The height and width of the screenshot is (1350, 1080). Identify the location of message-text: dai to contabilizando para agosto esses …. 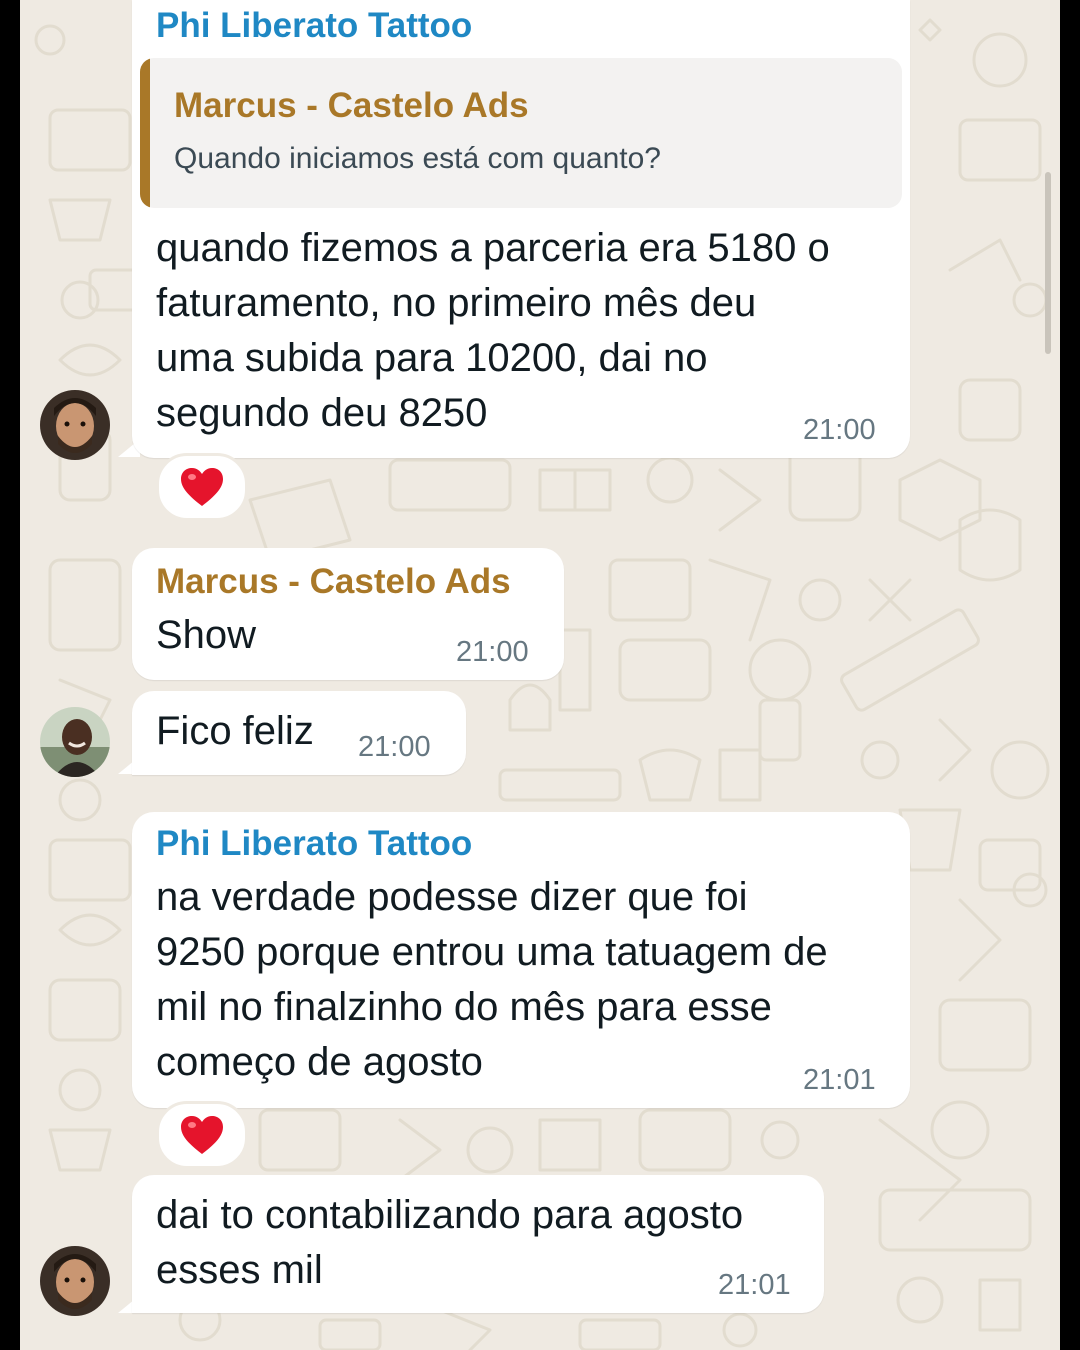
(450, 1242).